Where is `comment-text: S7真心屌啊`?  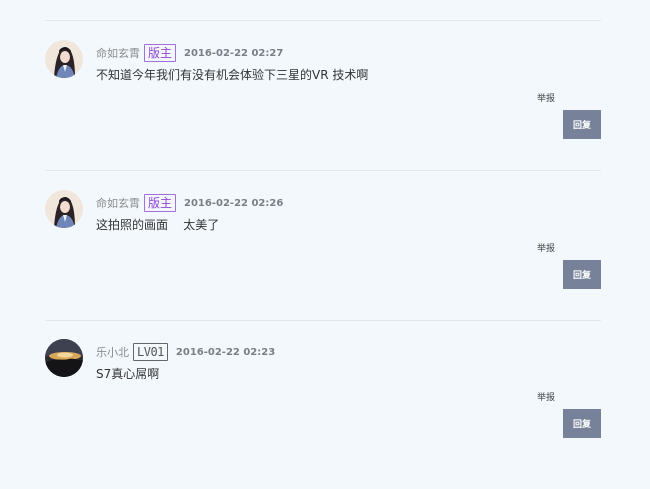 comment-text: S7真心屌啊 is located at coordinates (128, 374).